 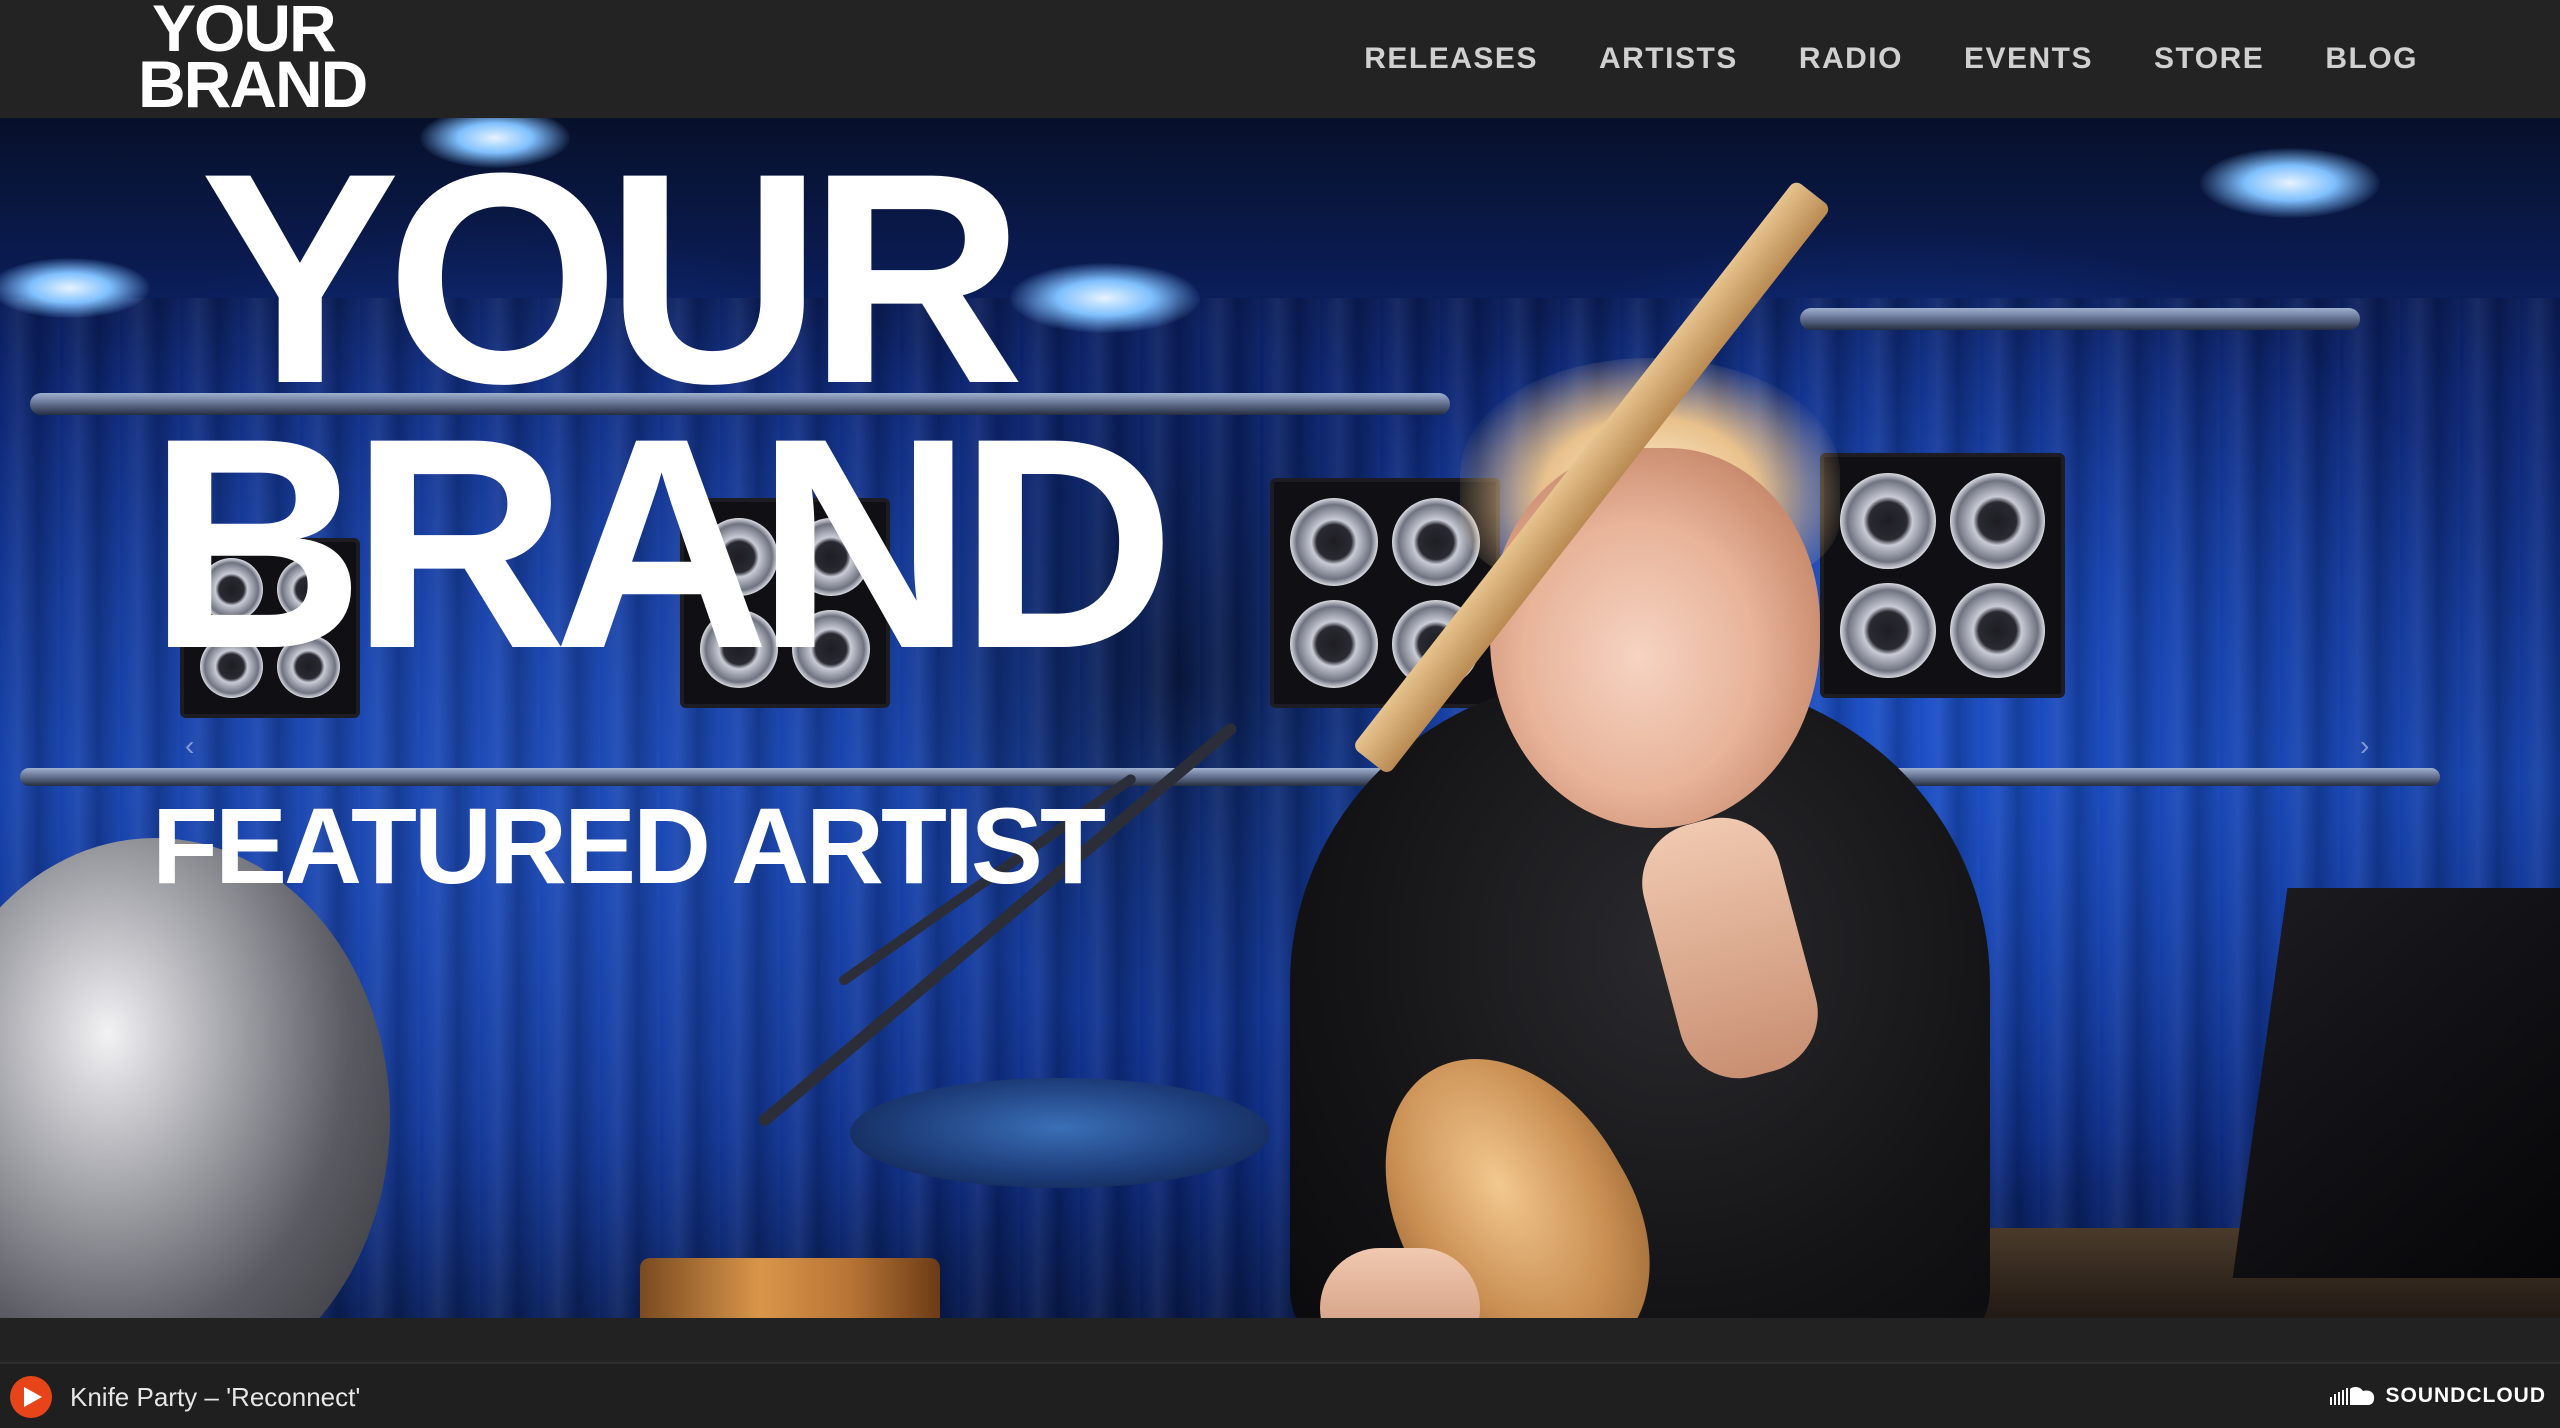 What do you see at coordinates (2364, 746) in the screenshot?
I see `slider-next-arrow: ›` at bounding box center [2364, 746].